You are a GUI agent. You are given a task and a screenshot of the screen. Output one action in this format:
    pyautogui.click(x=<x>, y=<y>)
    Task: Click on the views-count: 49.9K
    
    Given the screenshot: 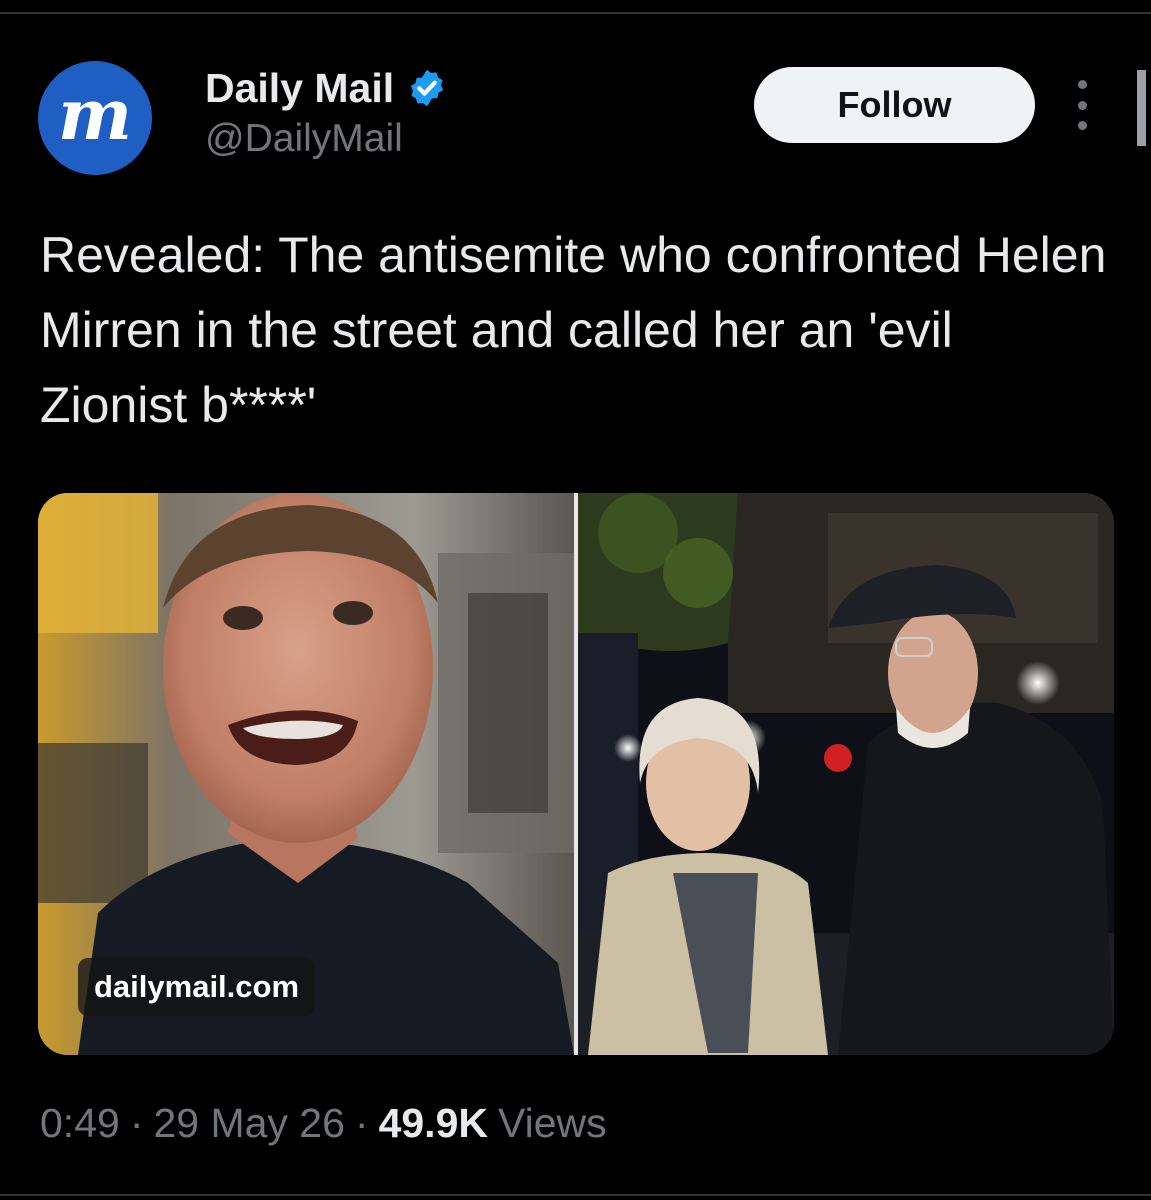 What is the action you would take?
    pyautogui.click(x=433, y=1123)
    